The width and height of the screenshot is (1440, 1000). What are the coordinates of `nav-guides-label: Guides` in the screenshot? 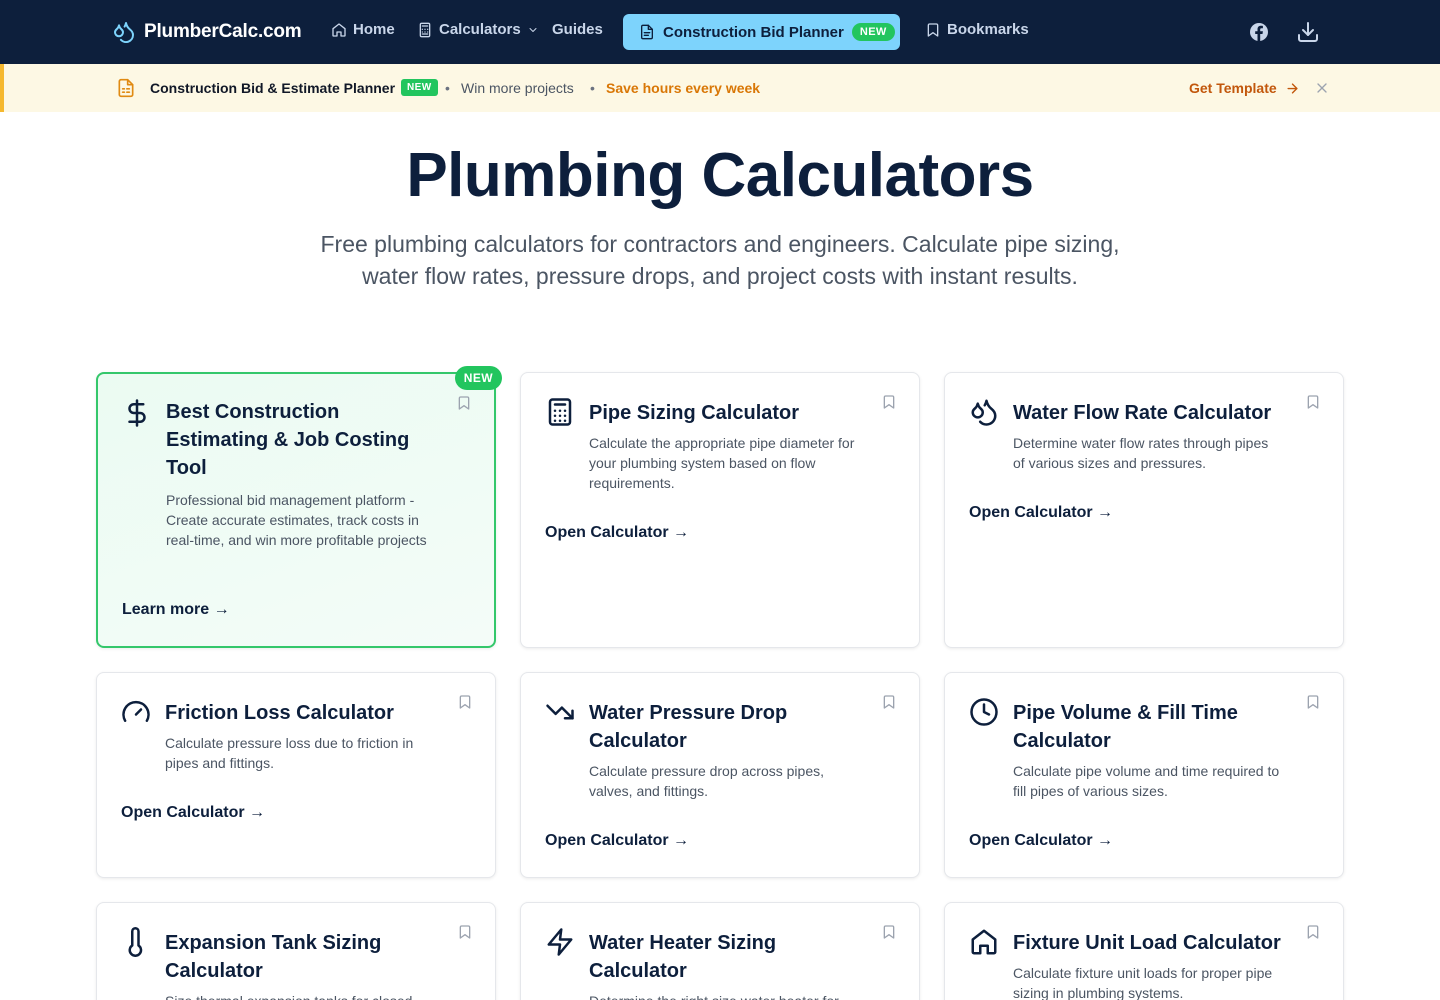 It's located at (577, 29).